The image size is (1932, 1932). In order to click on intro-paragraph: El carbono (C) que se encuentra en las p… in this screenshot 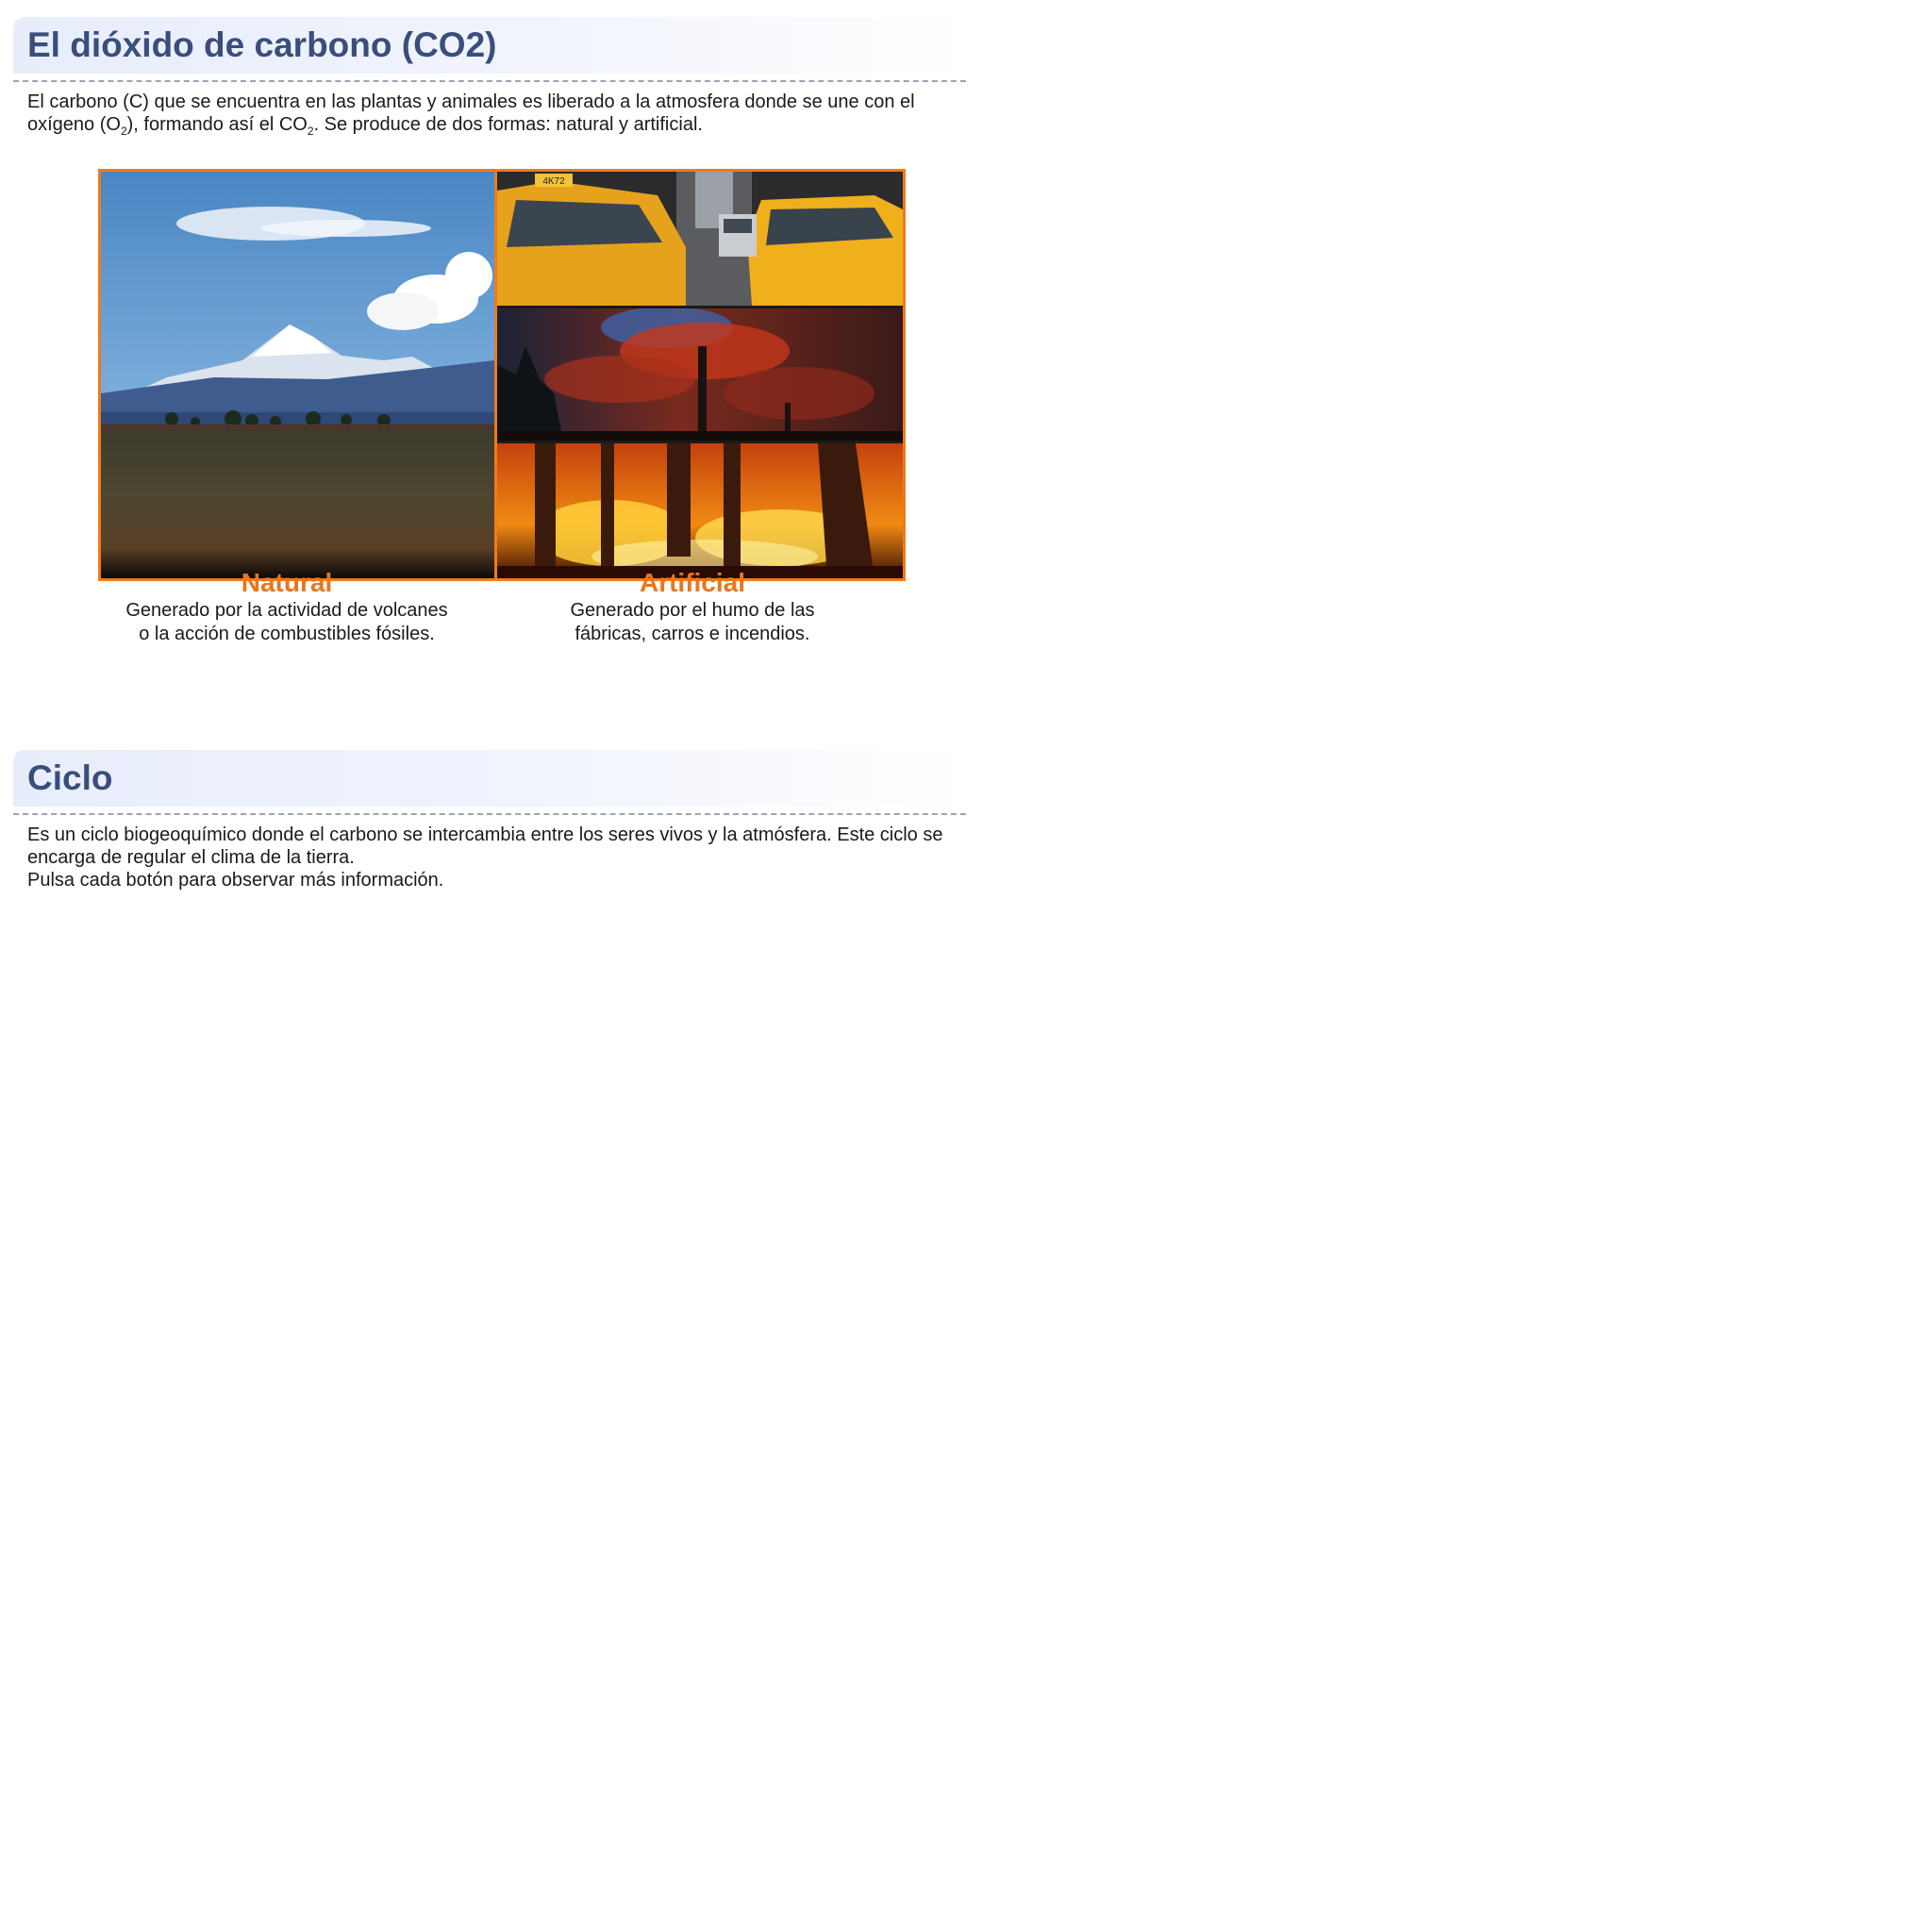, I will do `click(496, 115)`.